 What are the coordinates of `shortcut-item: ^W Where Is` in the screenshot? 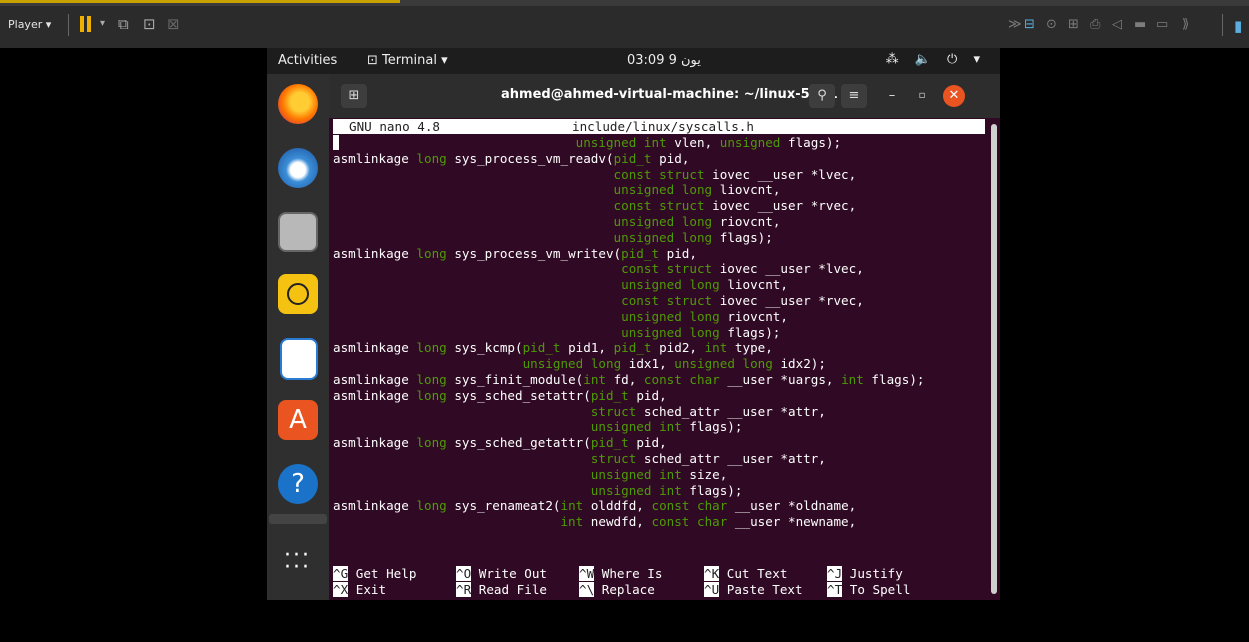 It's located at (620, 574).